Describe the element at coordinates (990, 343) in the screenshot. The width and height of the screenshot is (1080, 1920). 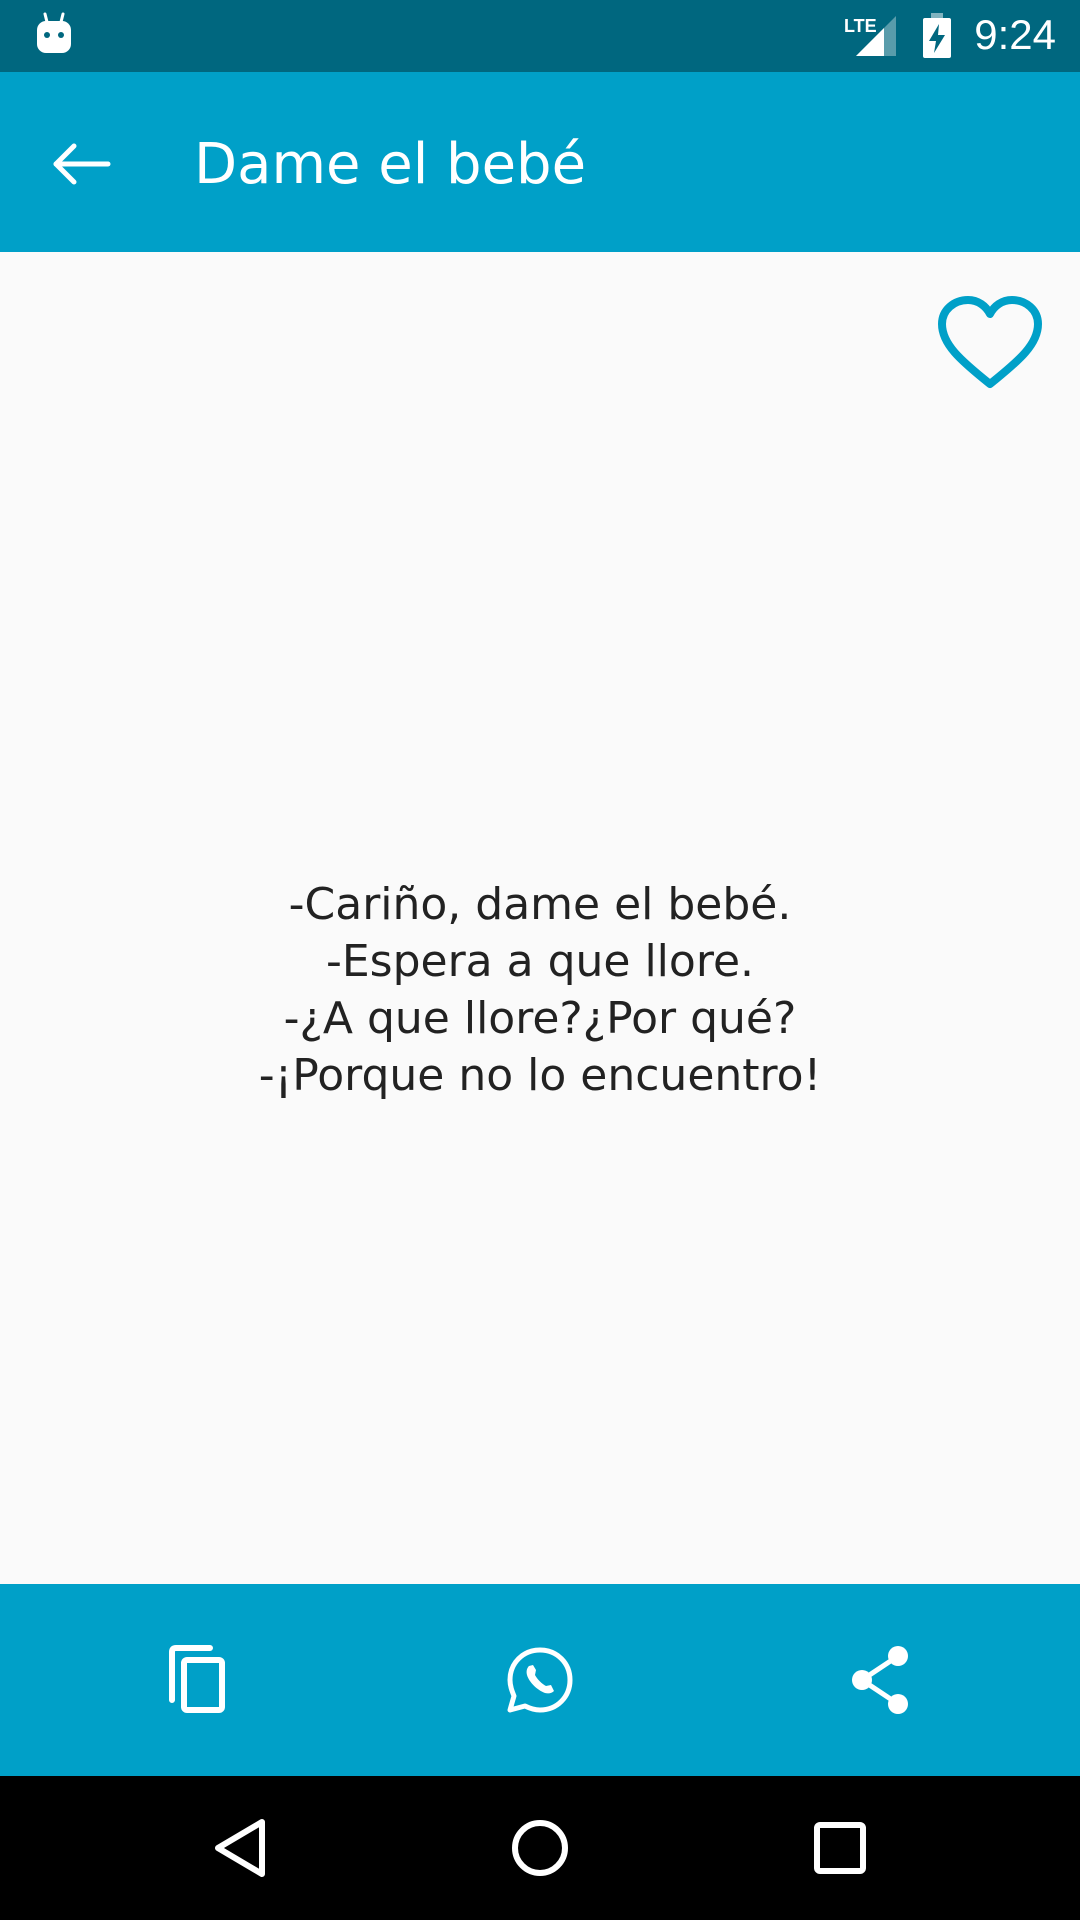
I see `heart-outline-icon` at that location.